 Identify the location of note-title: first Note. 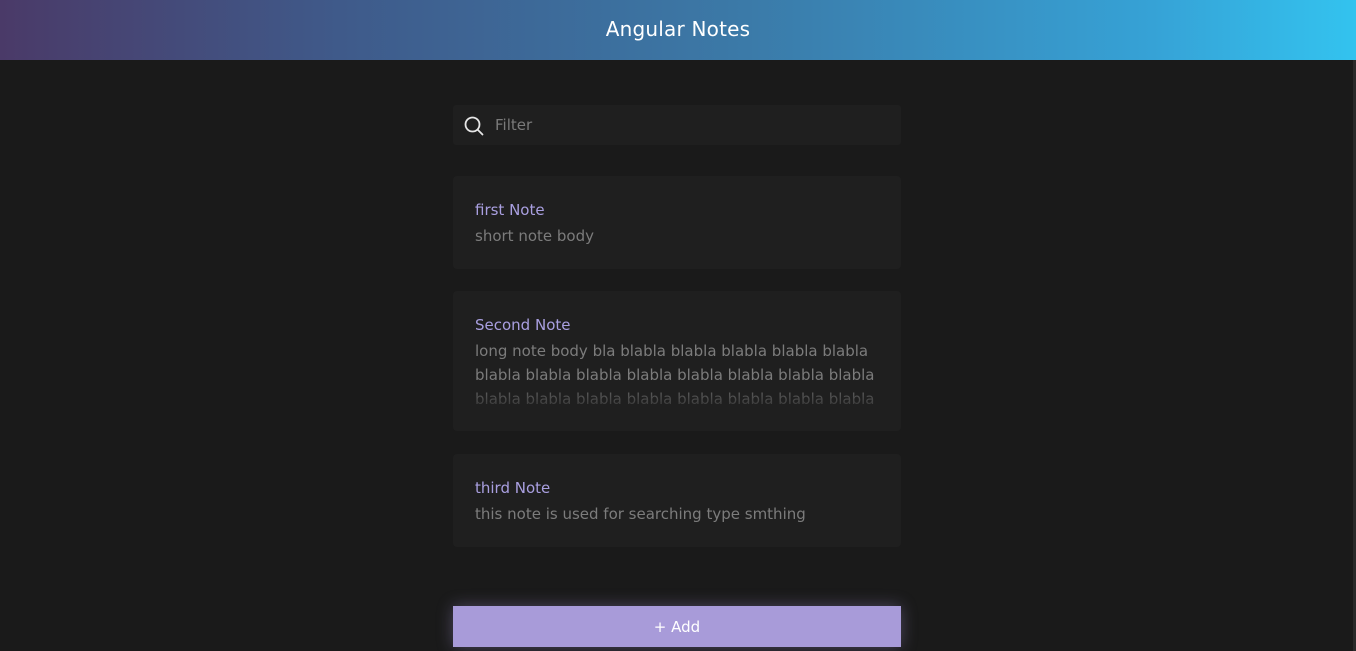
(510, 210).